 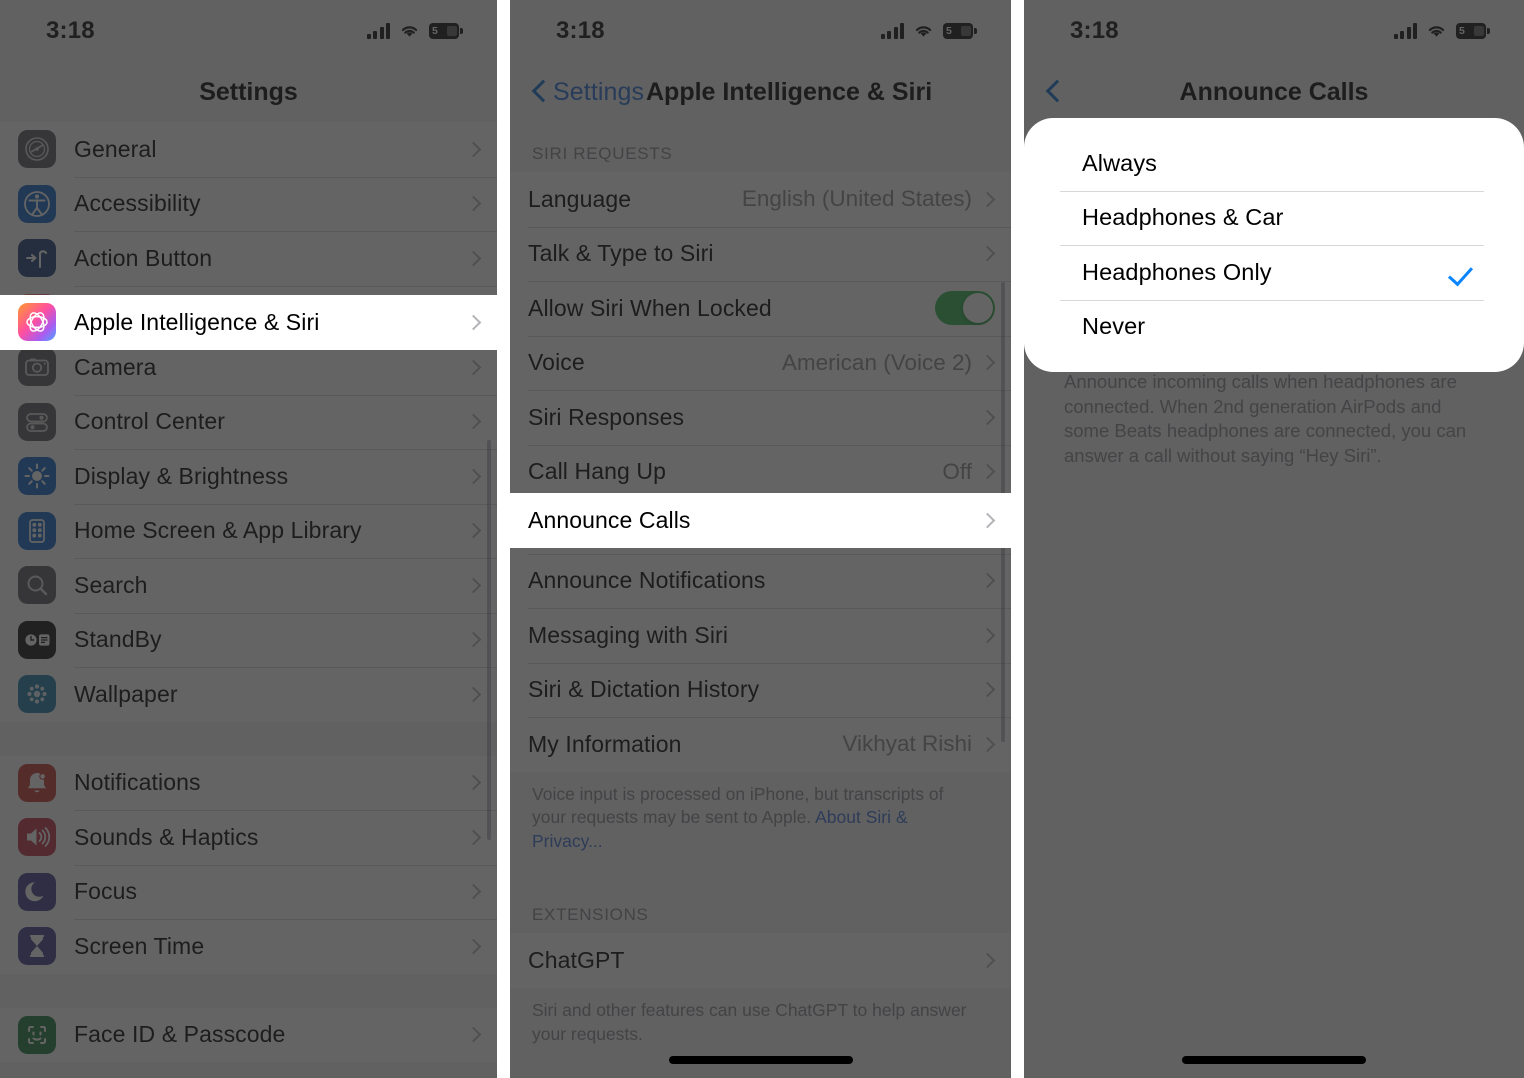 I want to click on row-value: American (Voice 2), so click(x=876, y=362).